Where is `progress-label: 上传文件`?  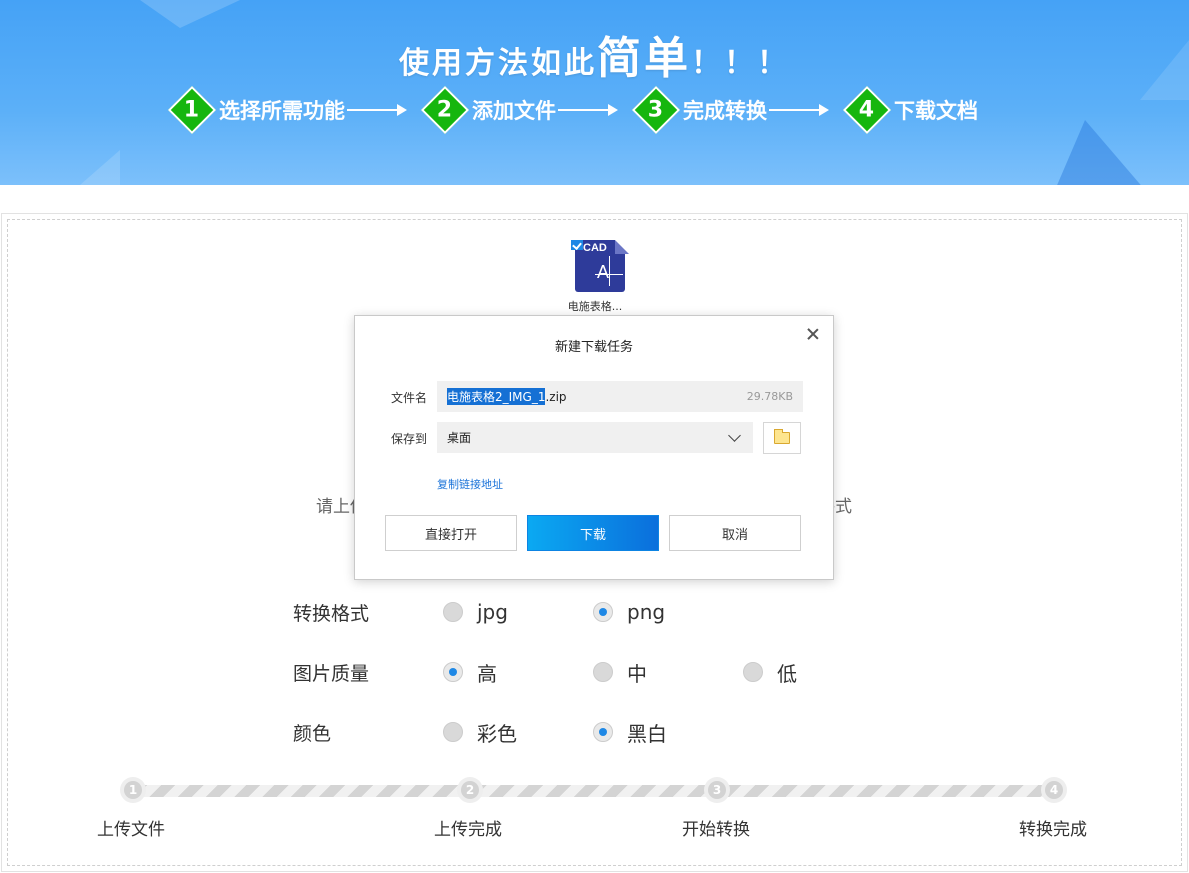 progress-label: 上传文件 is located at coordinates (131, 830).